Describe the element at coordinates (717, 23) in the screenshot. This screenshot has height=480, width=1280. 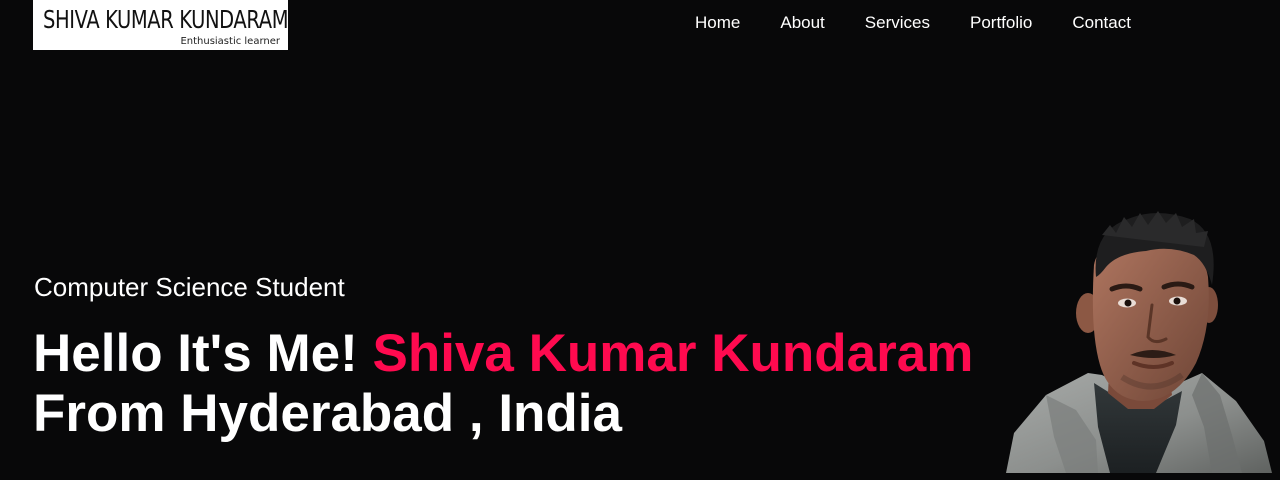
I see `nav-home-link: Home` at that location.